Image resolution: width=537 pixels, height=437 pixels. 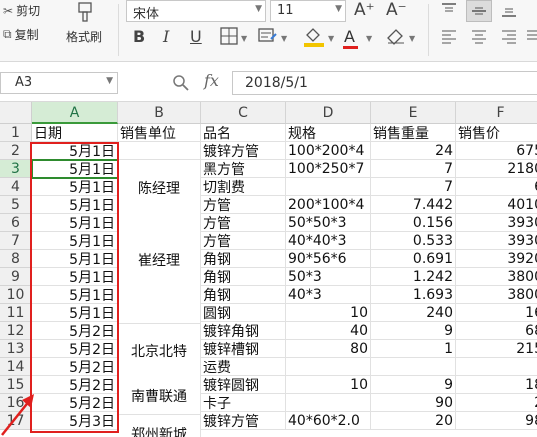 I want to click on column-header-d: D, so click(x=328, y=113).